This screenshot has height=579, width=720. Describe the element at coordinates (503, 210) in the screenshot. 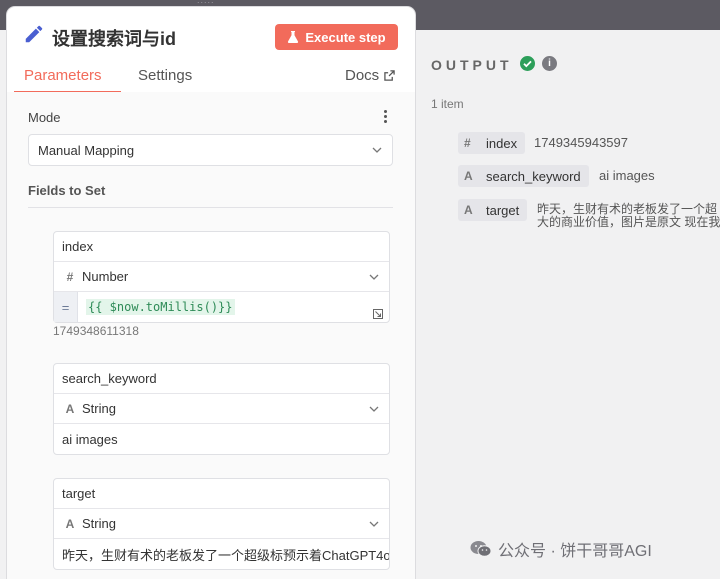

I see `output-key: target` at that location.